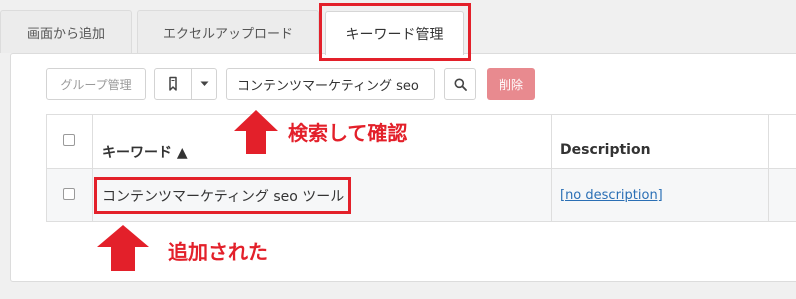  I want to click on delete-button: 削除, so click(511, 84).